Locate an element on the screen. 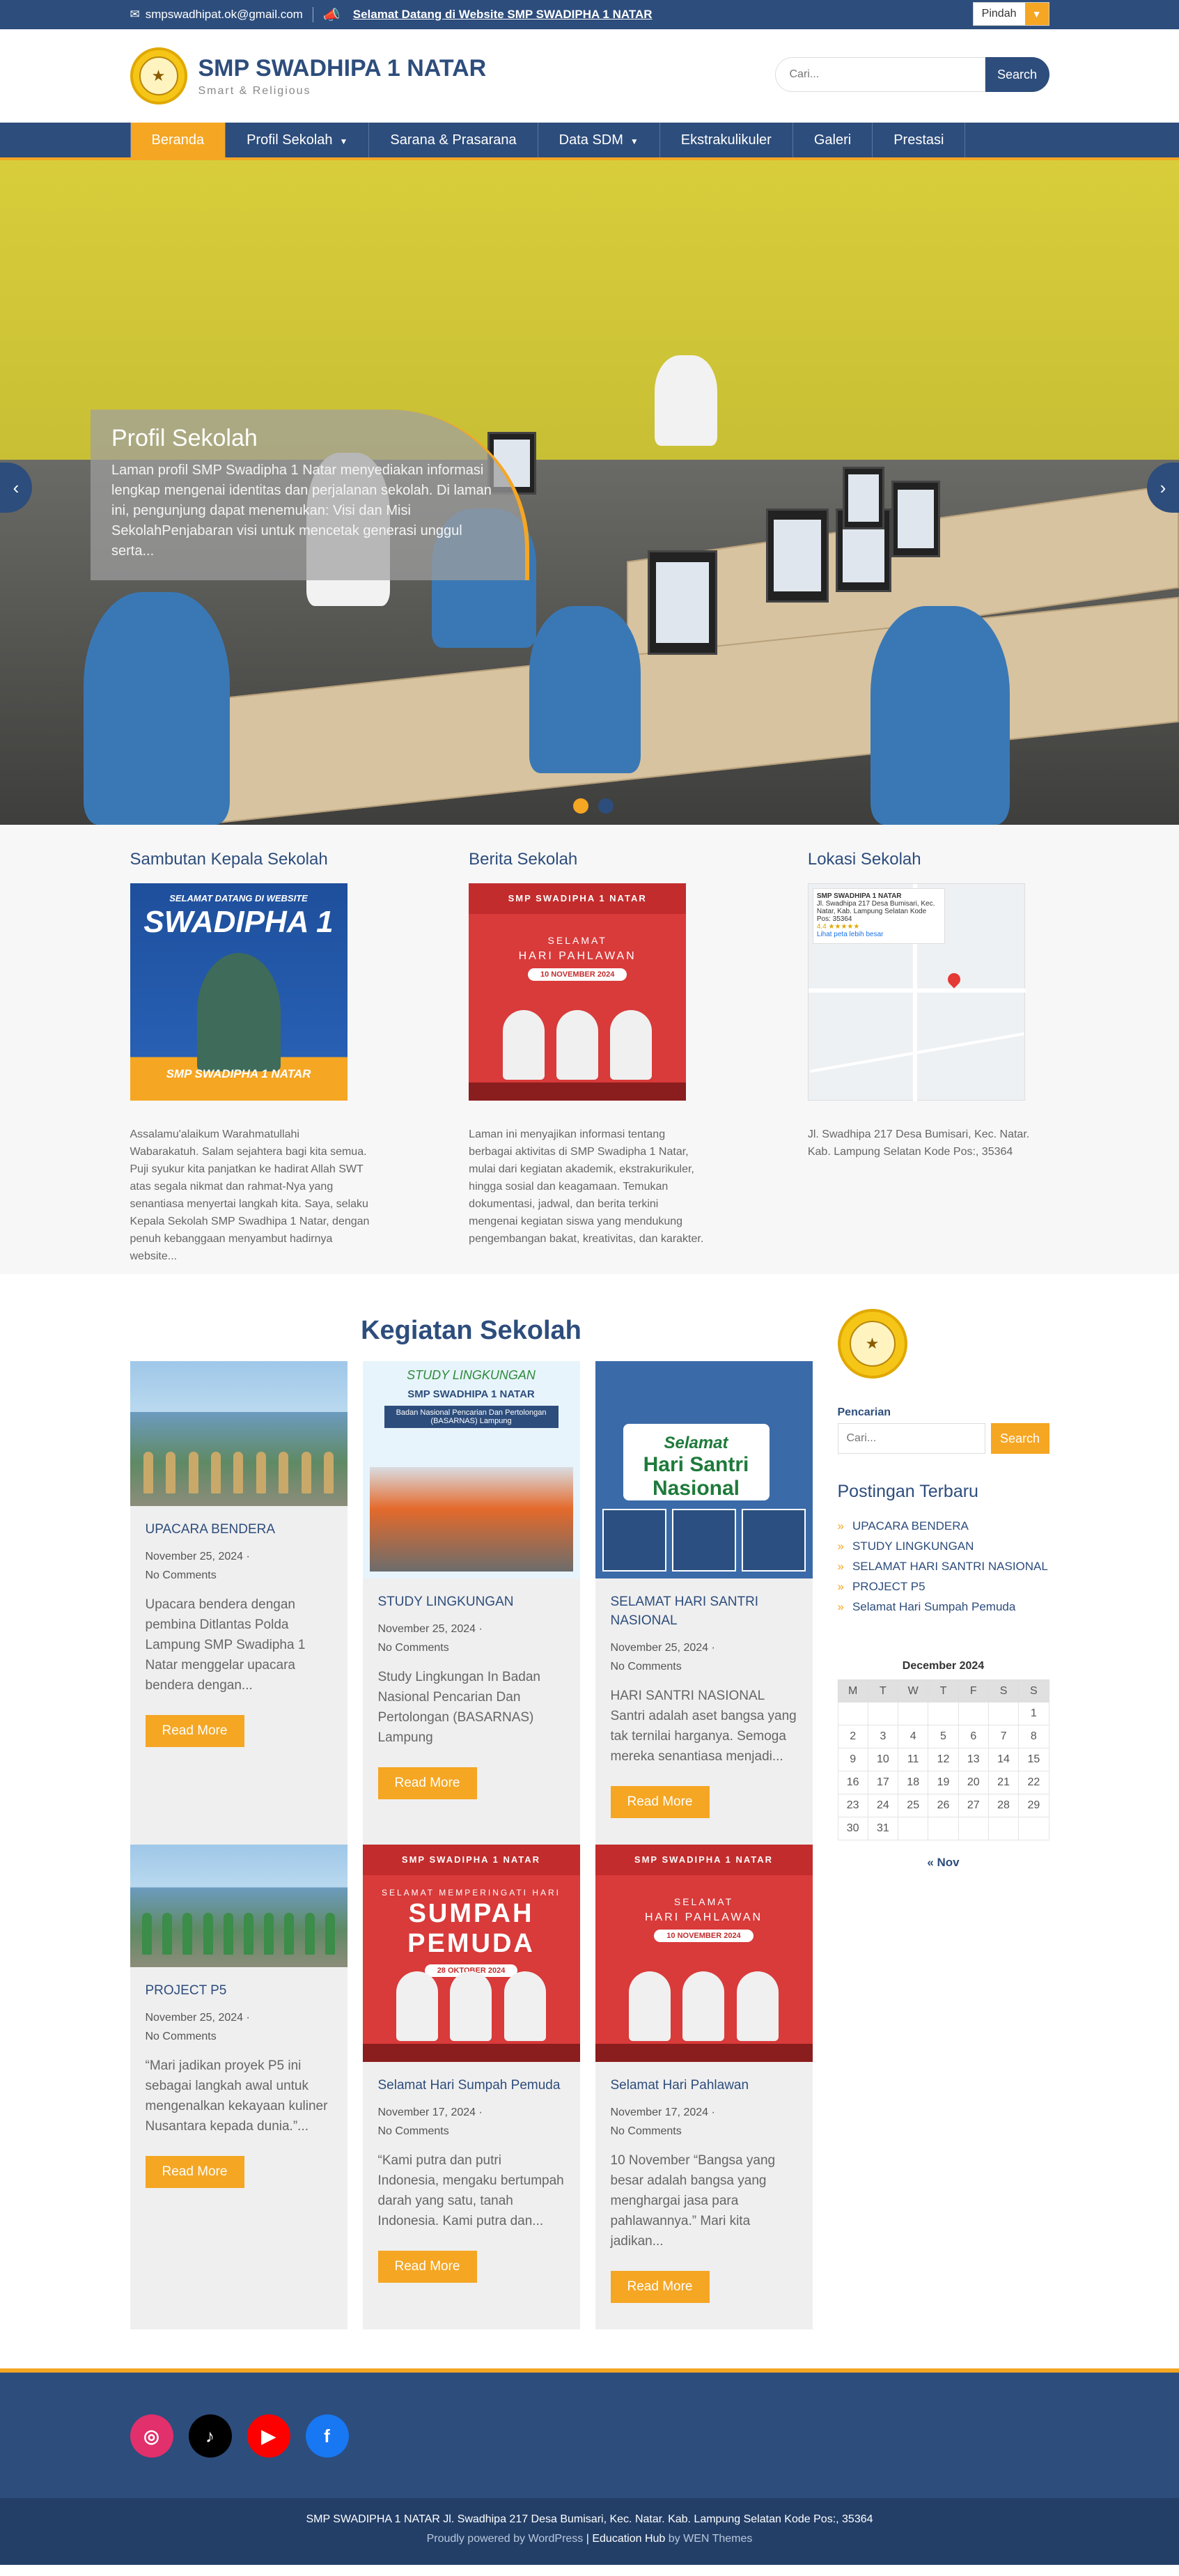  sidebar-search-button: Search is located at coordinates (1020, 1438).